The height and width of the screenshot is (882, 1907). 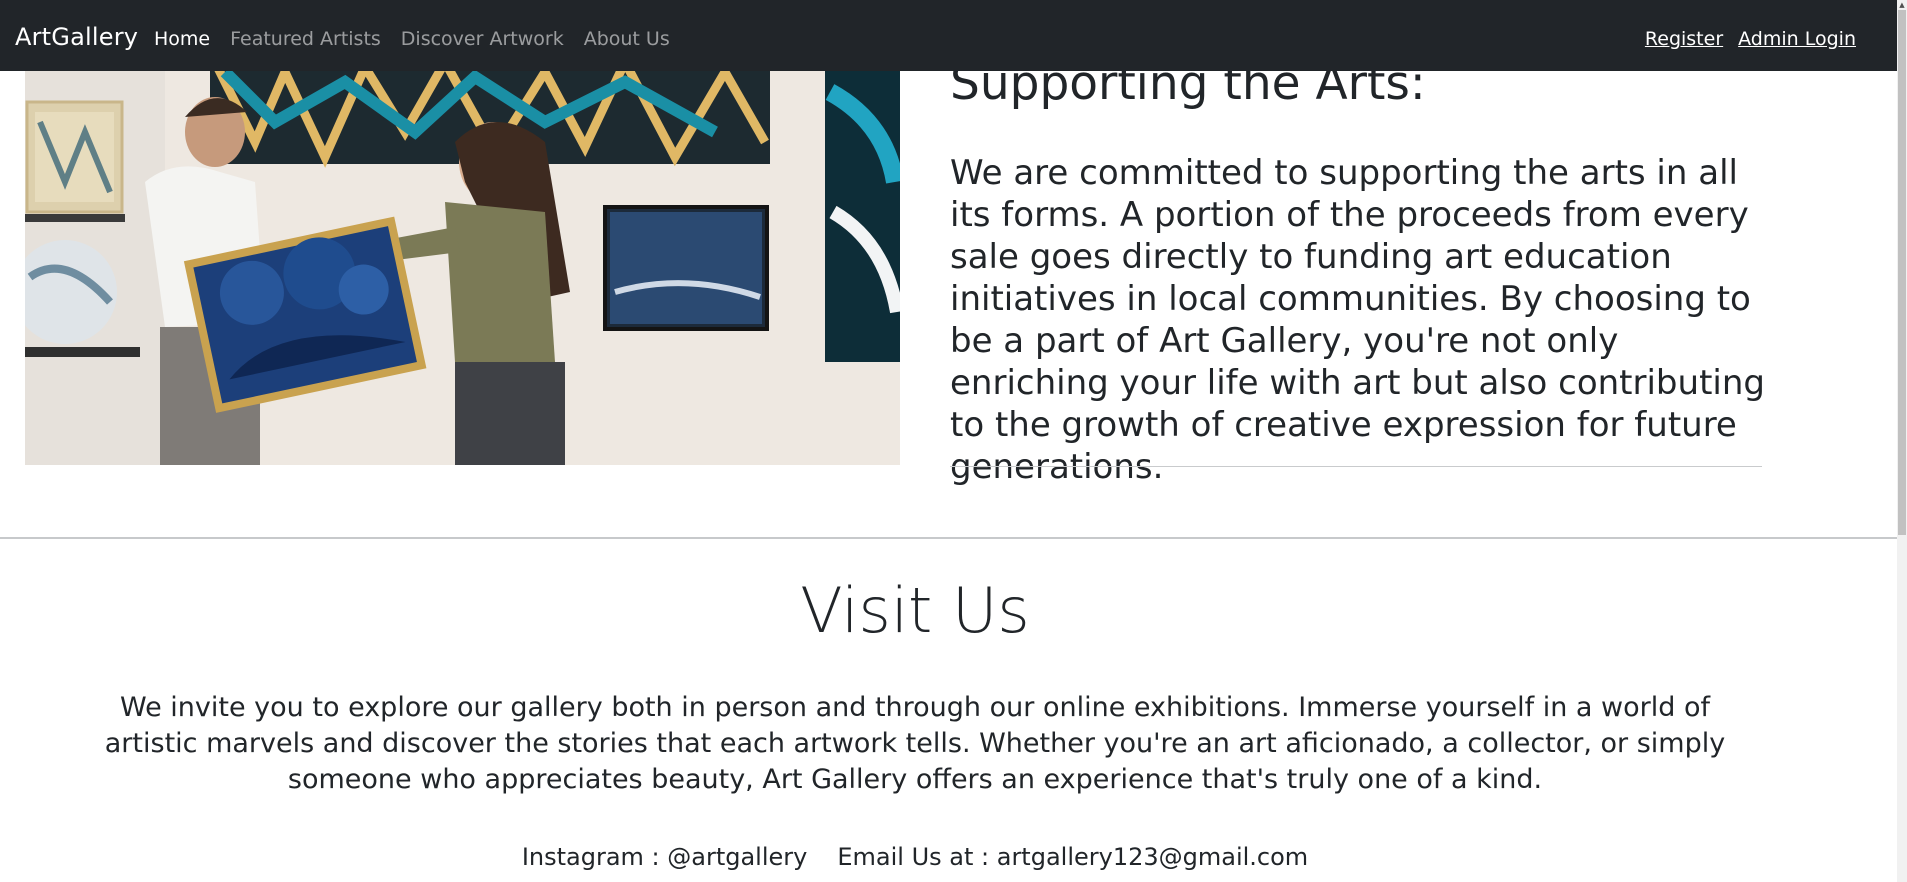 I want to click on nav-link-discover-artwork: Discover Artwork, so click(x=482, y=39).